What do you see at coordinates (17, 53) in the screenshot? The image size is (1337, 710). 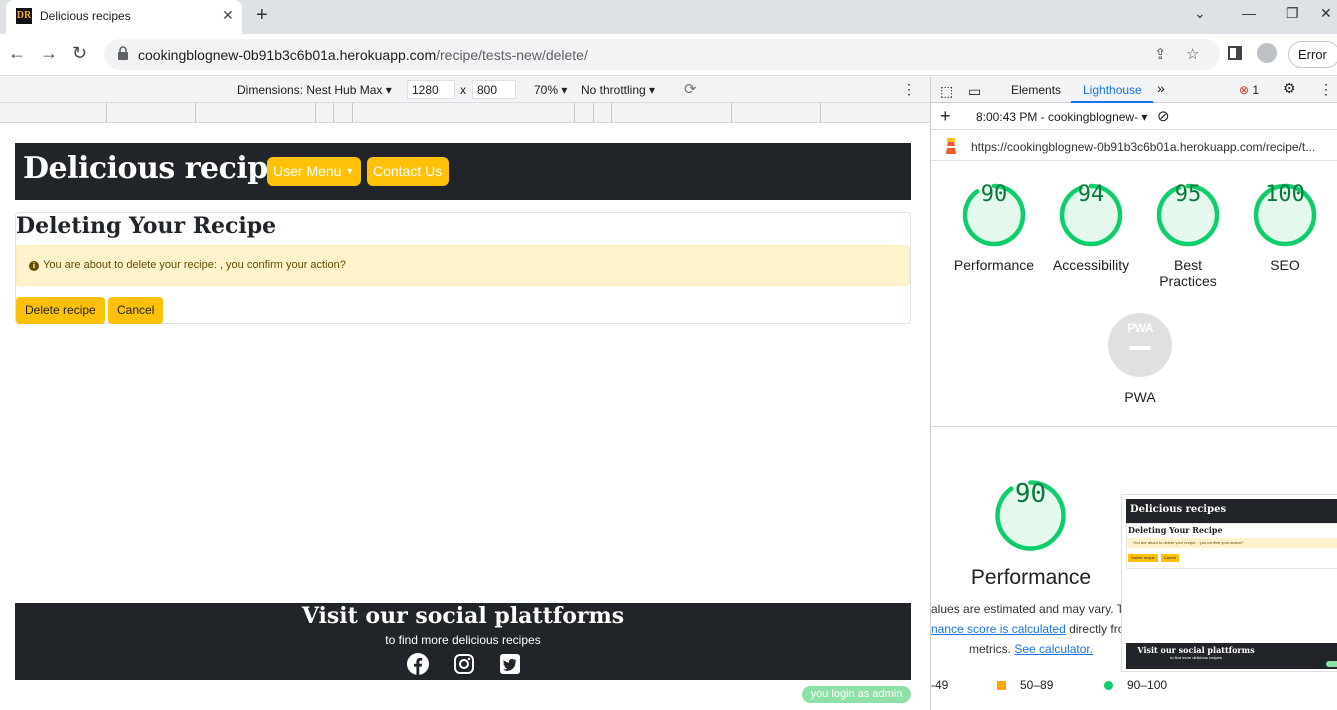 I see `back-arrow-icon: ←` at bounding box center [17, 53].